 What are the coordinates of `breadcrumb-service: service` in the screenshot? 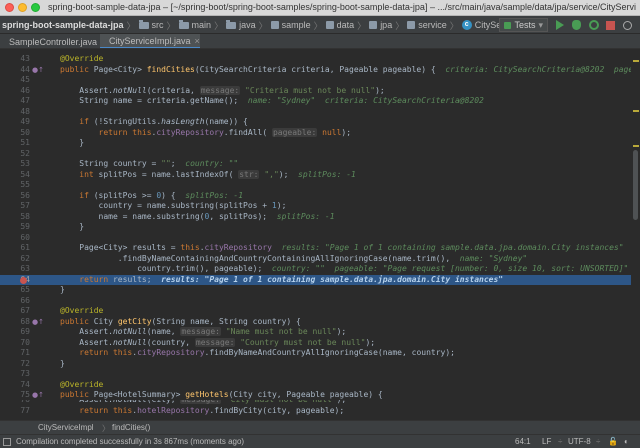 It's located at (427, 25).